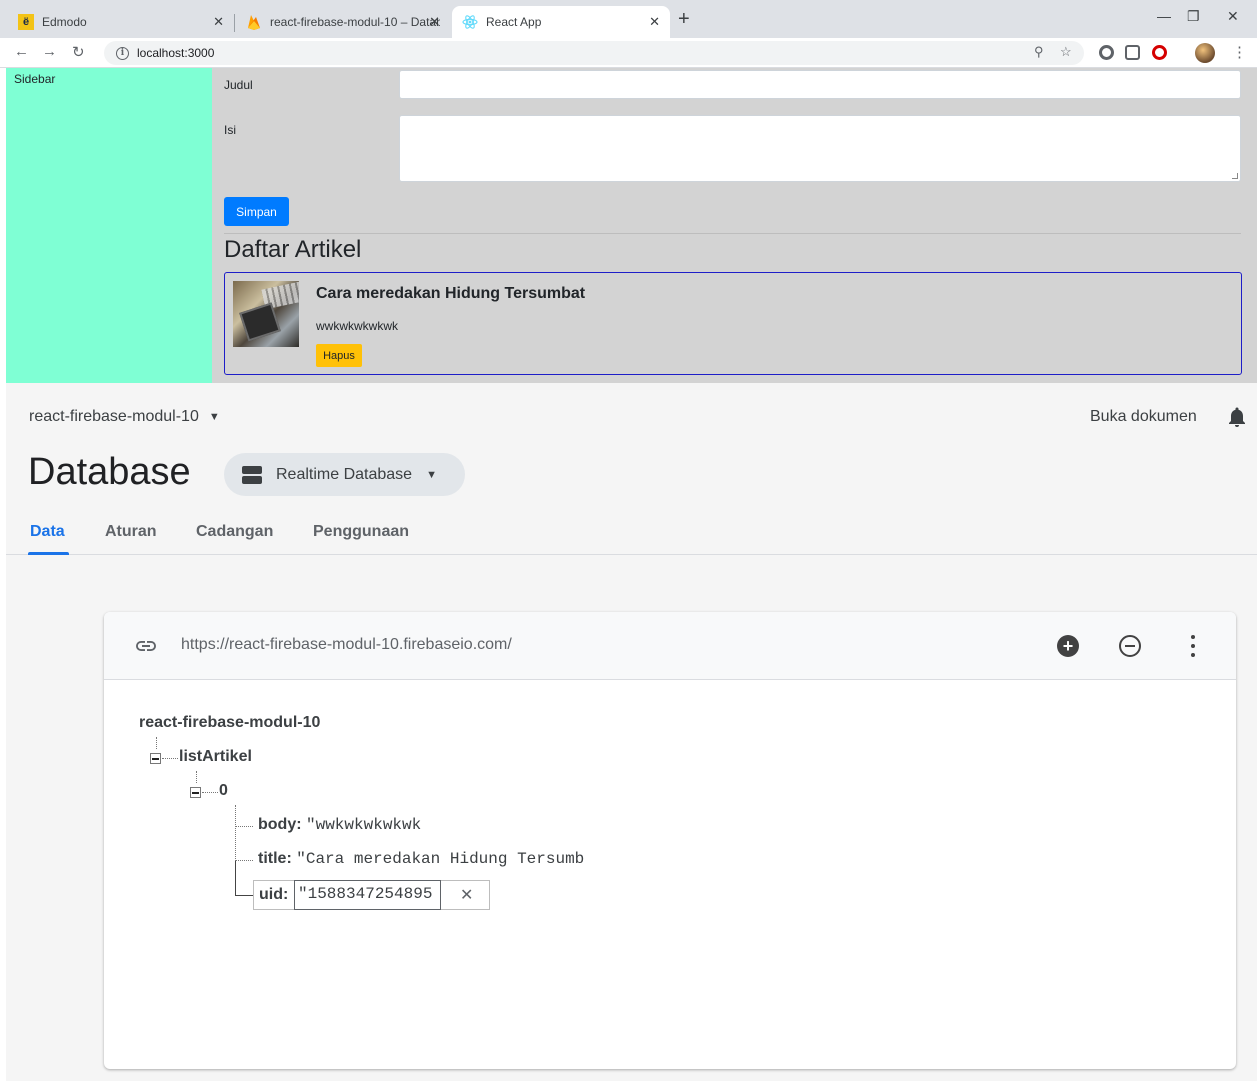 The image size is (1257, 1081). What do you see at coordinates (78, 52) in the screenshot?
I see `reload-icon: ↻` at bounding box center [78, 52].